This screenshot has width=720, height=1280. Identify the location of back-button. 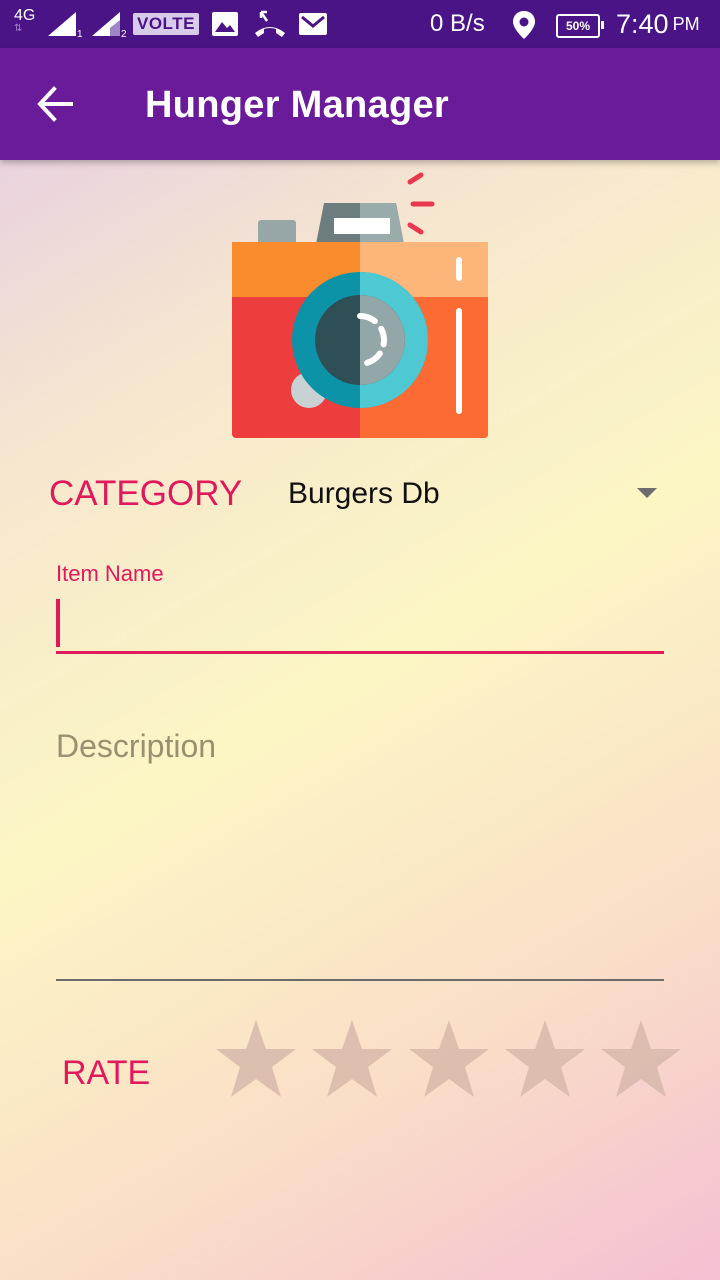
(56, 104).